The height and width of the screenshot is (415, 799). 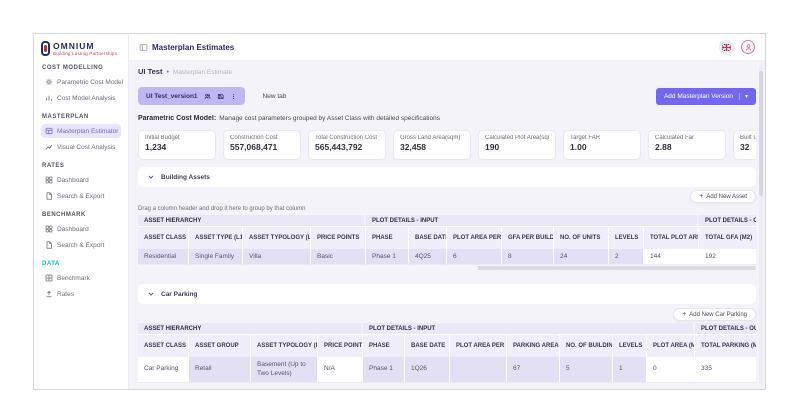 I want to click on language-flag-button, so click(x=726, y=47).